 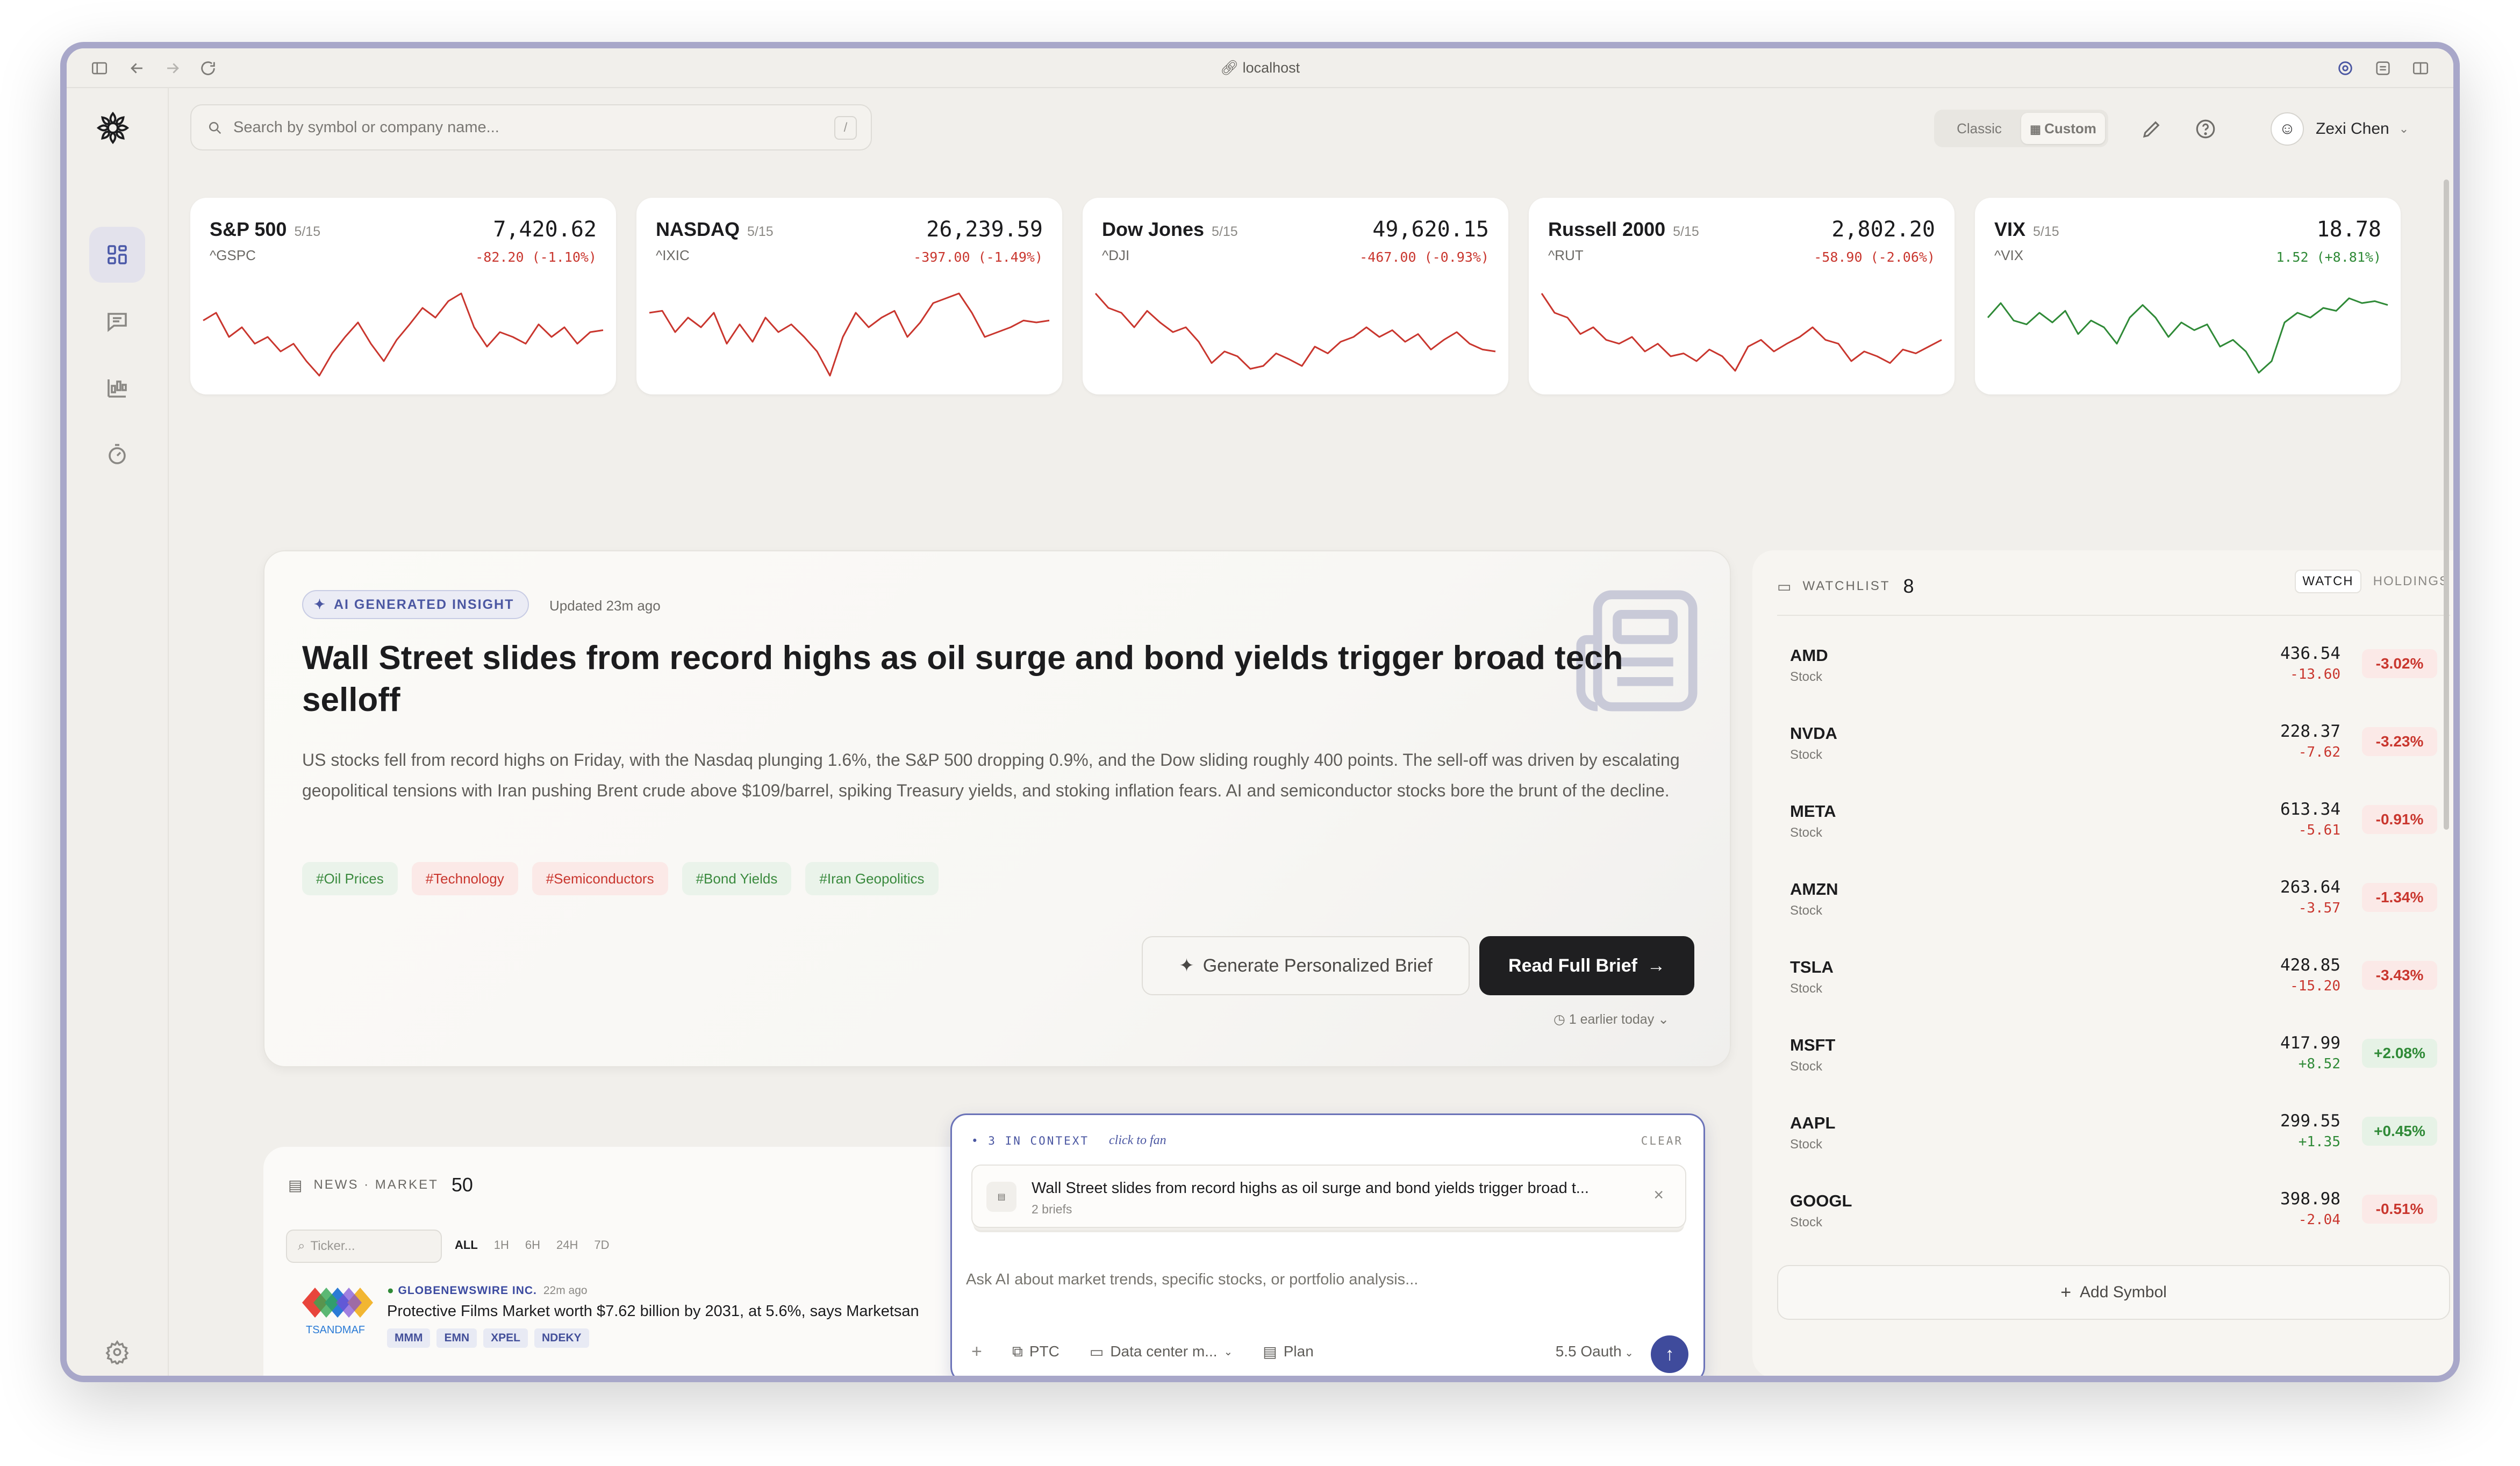 I want to click on nav-dashboard, so click(x=117, y=255).